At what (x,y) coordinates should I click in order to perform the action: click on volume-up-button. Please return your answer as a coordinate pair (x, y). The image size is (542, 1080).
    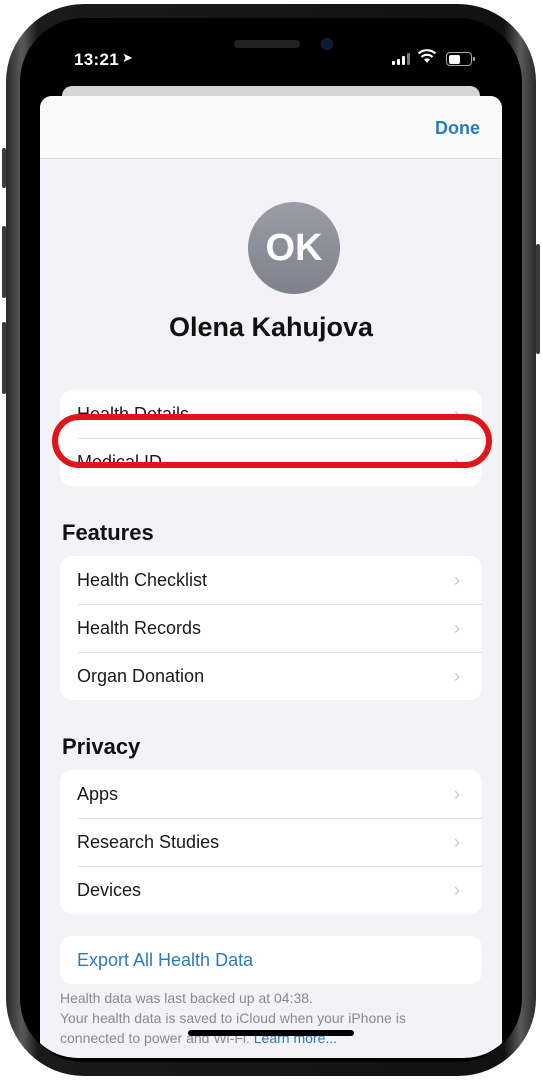
    Looking at the image, I should click on (4, 262).